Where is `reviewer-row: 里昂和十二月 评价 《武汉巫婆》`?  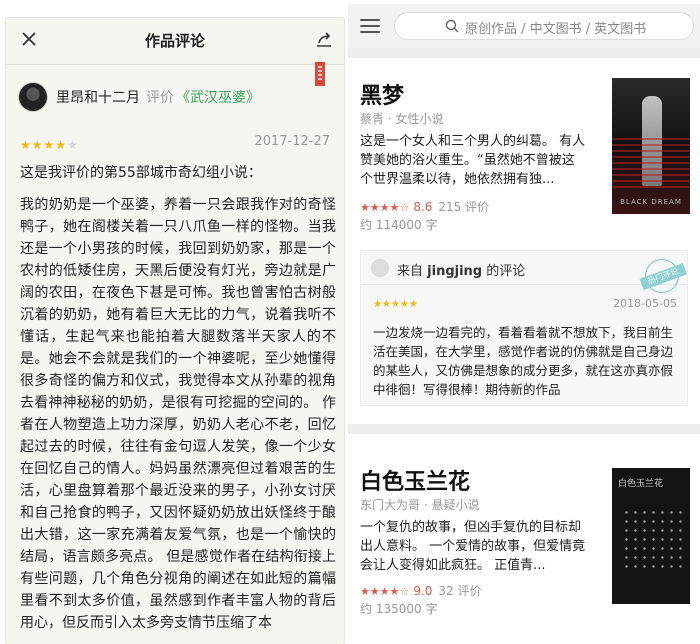 reviewer-row: 里昂和十二月 评价 《武汉巫婆》 is located at coordinates (139, 97).